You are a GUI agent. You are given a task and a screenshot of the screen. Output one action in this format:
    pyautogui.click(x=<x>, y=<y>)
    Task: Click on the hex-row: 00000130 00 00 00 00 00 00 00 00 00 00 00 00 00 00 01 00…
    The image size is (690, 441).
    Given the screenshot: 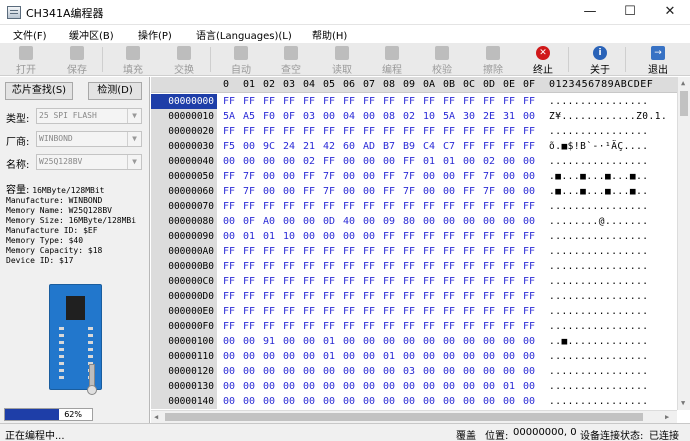 What is the action you would take?
    pyautogui.click(x=414, y=386)
    